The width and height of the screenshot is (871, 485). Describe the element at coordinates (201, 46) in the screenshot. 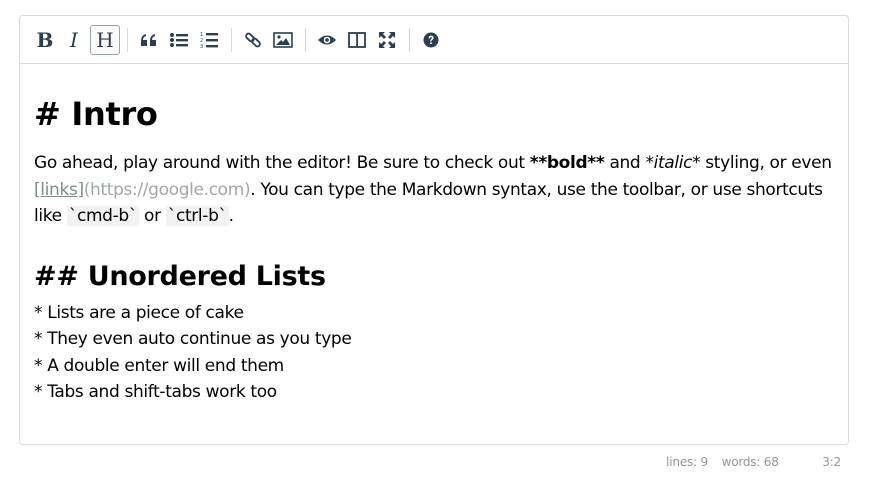

I see `svg-text: 3` at that location.